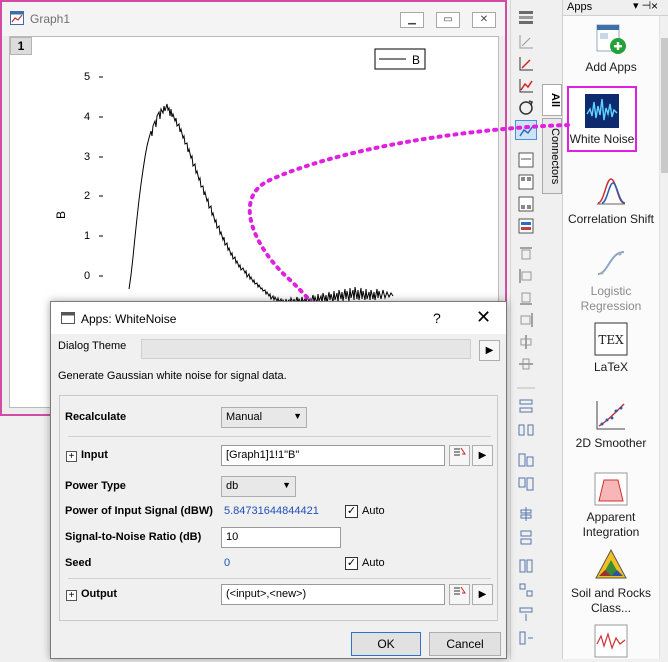 Image resolution: width=668 pixels, height=662 pixels. I want to click on power-auto-checkbox: ✓, so click(351, 511).